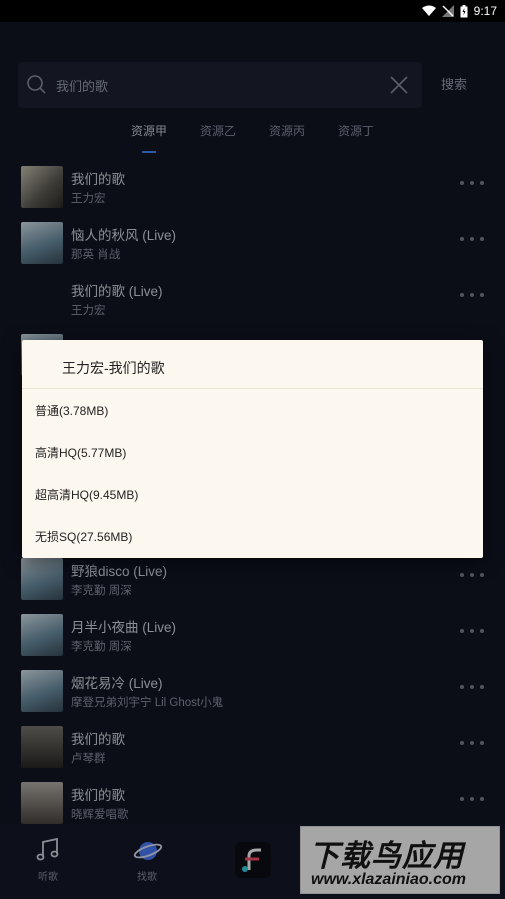 The image size is (505, 899). I want to click on quality-option-hq: 高清HQ(5.77MB), so click(252, 453).